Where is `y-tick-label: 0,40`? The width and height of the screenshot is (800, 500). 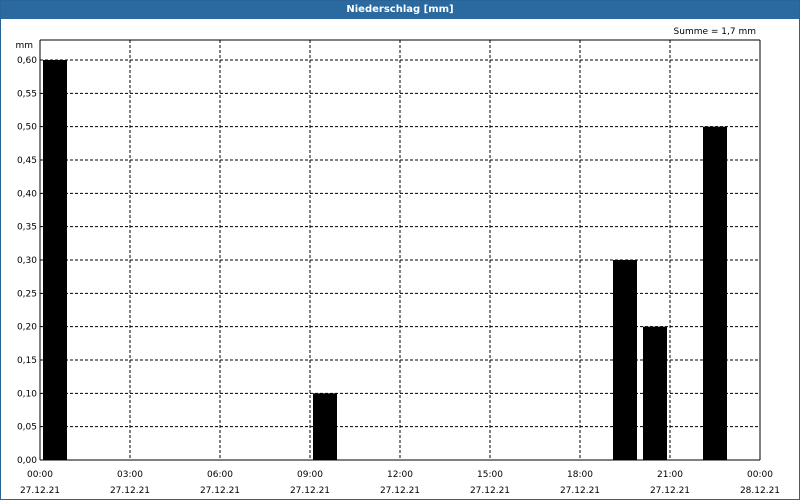 y-tick-label: 0,40 is located at coordinates (27, 194).